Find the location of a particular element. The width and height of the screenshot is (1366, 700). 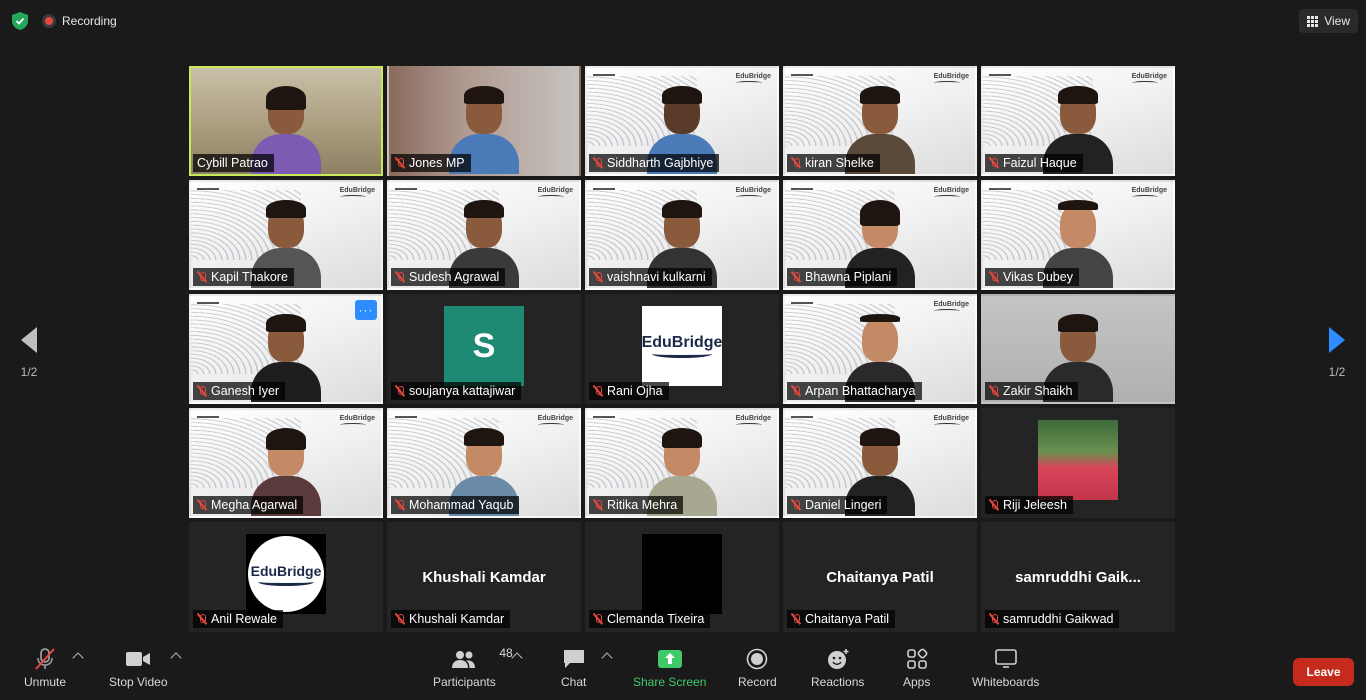

previous-page-button: 1/2 is located at coordinates (29, 352).